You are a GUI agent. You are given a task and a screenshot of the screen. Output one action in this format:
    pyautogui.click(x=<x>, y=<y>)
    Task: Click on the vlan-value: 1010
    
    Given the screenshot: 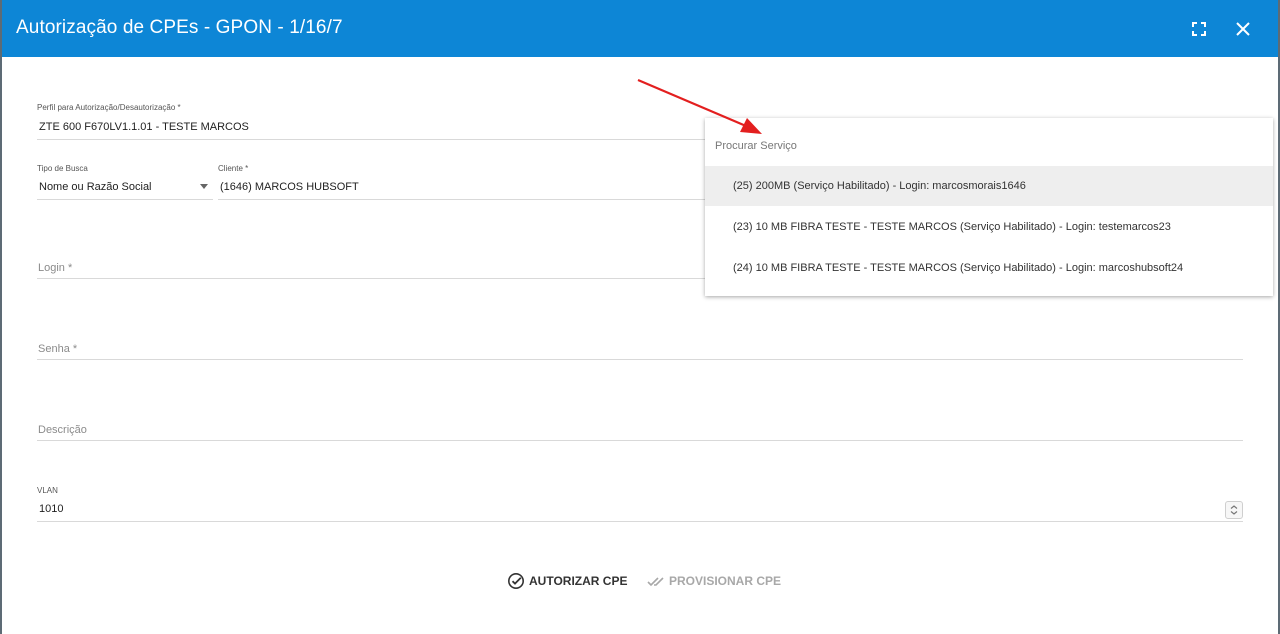 What is the action you would take?
    pyautogui.click(x=51, y=509)
    